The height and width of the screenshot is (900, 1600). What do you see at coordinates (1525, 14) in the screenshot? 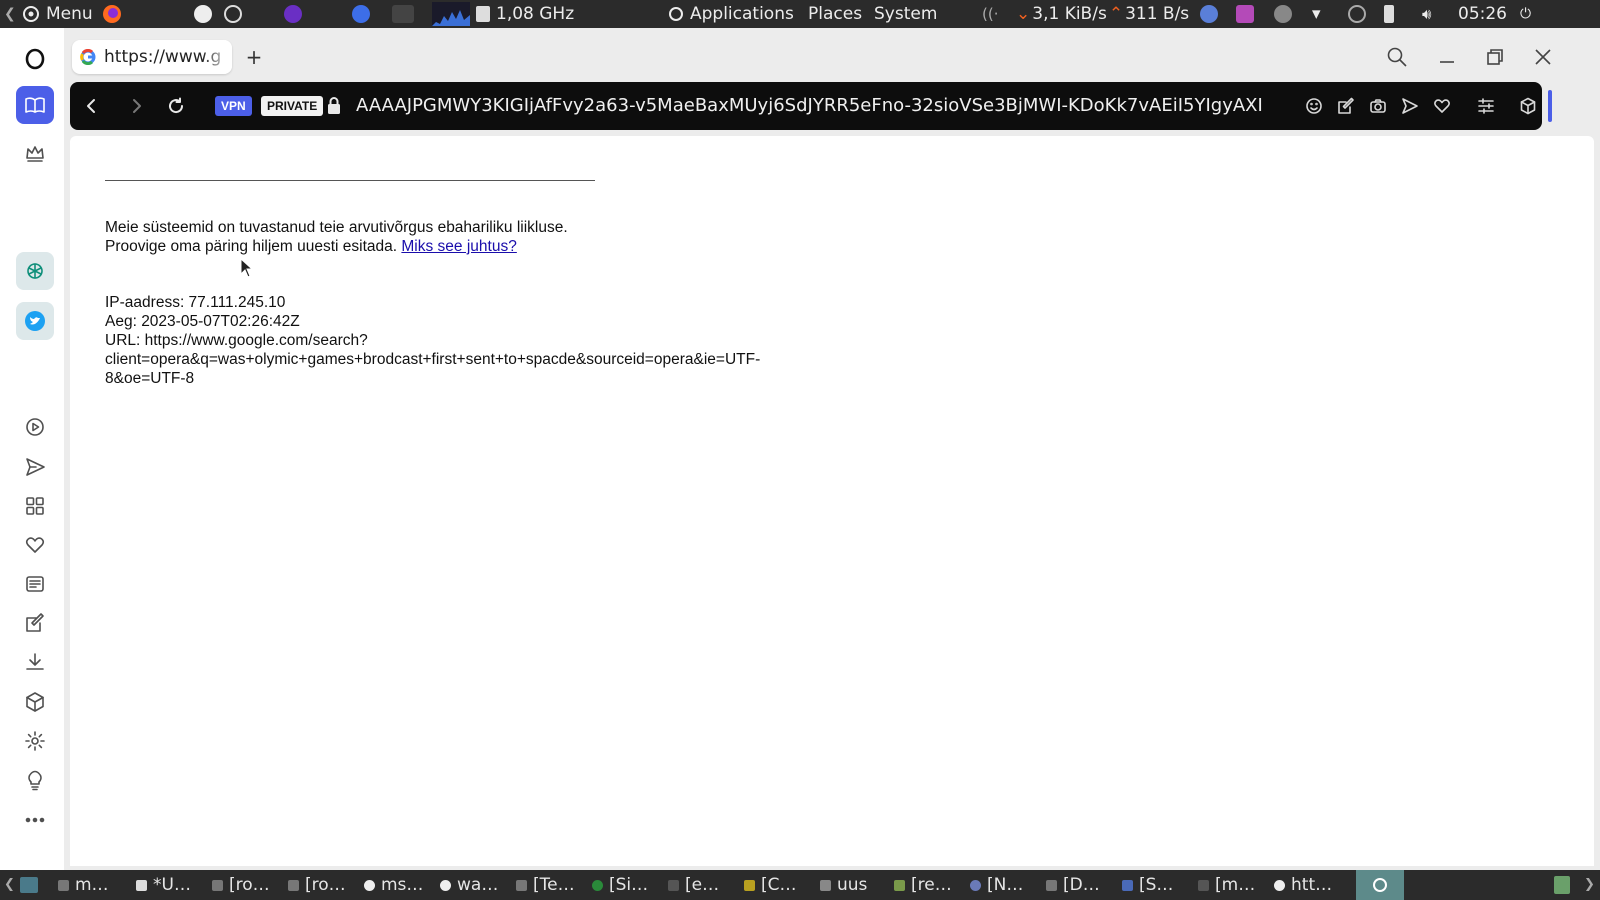
I see `power-icon: ⏻` at bounding box center [1525, 14].